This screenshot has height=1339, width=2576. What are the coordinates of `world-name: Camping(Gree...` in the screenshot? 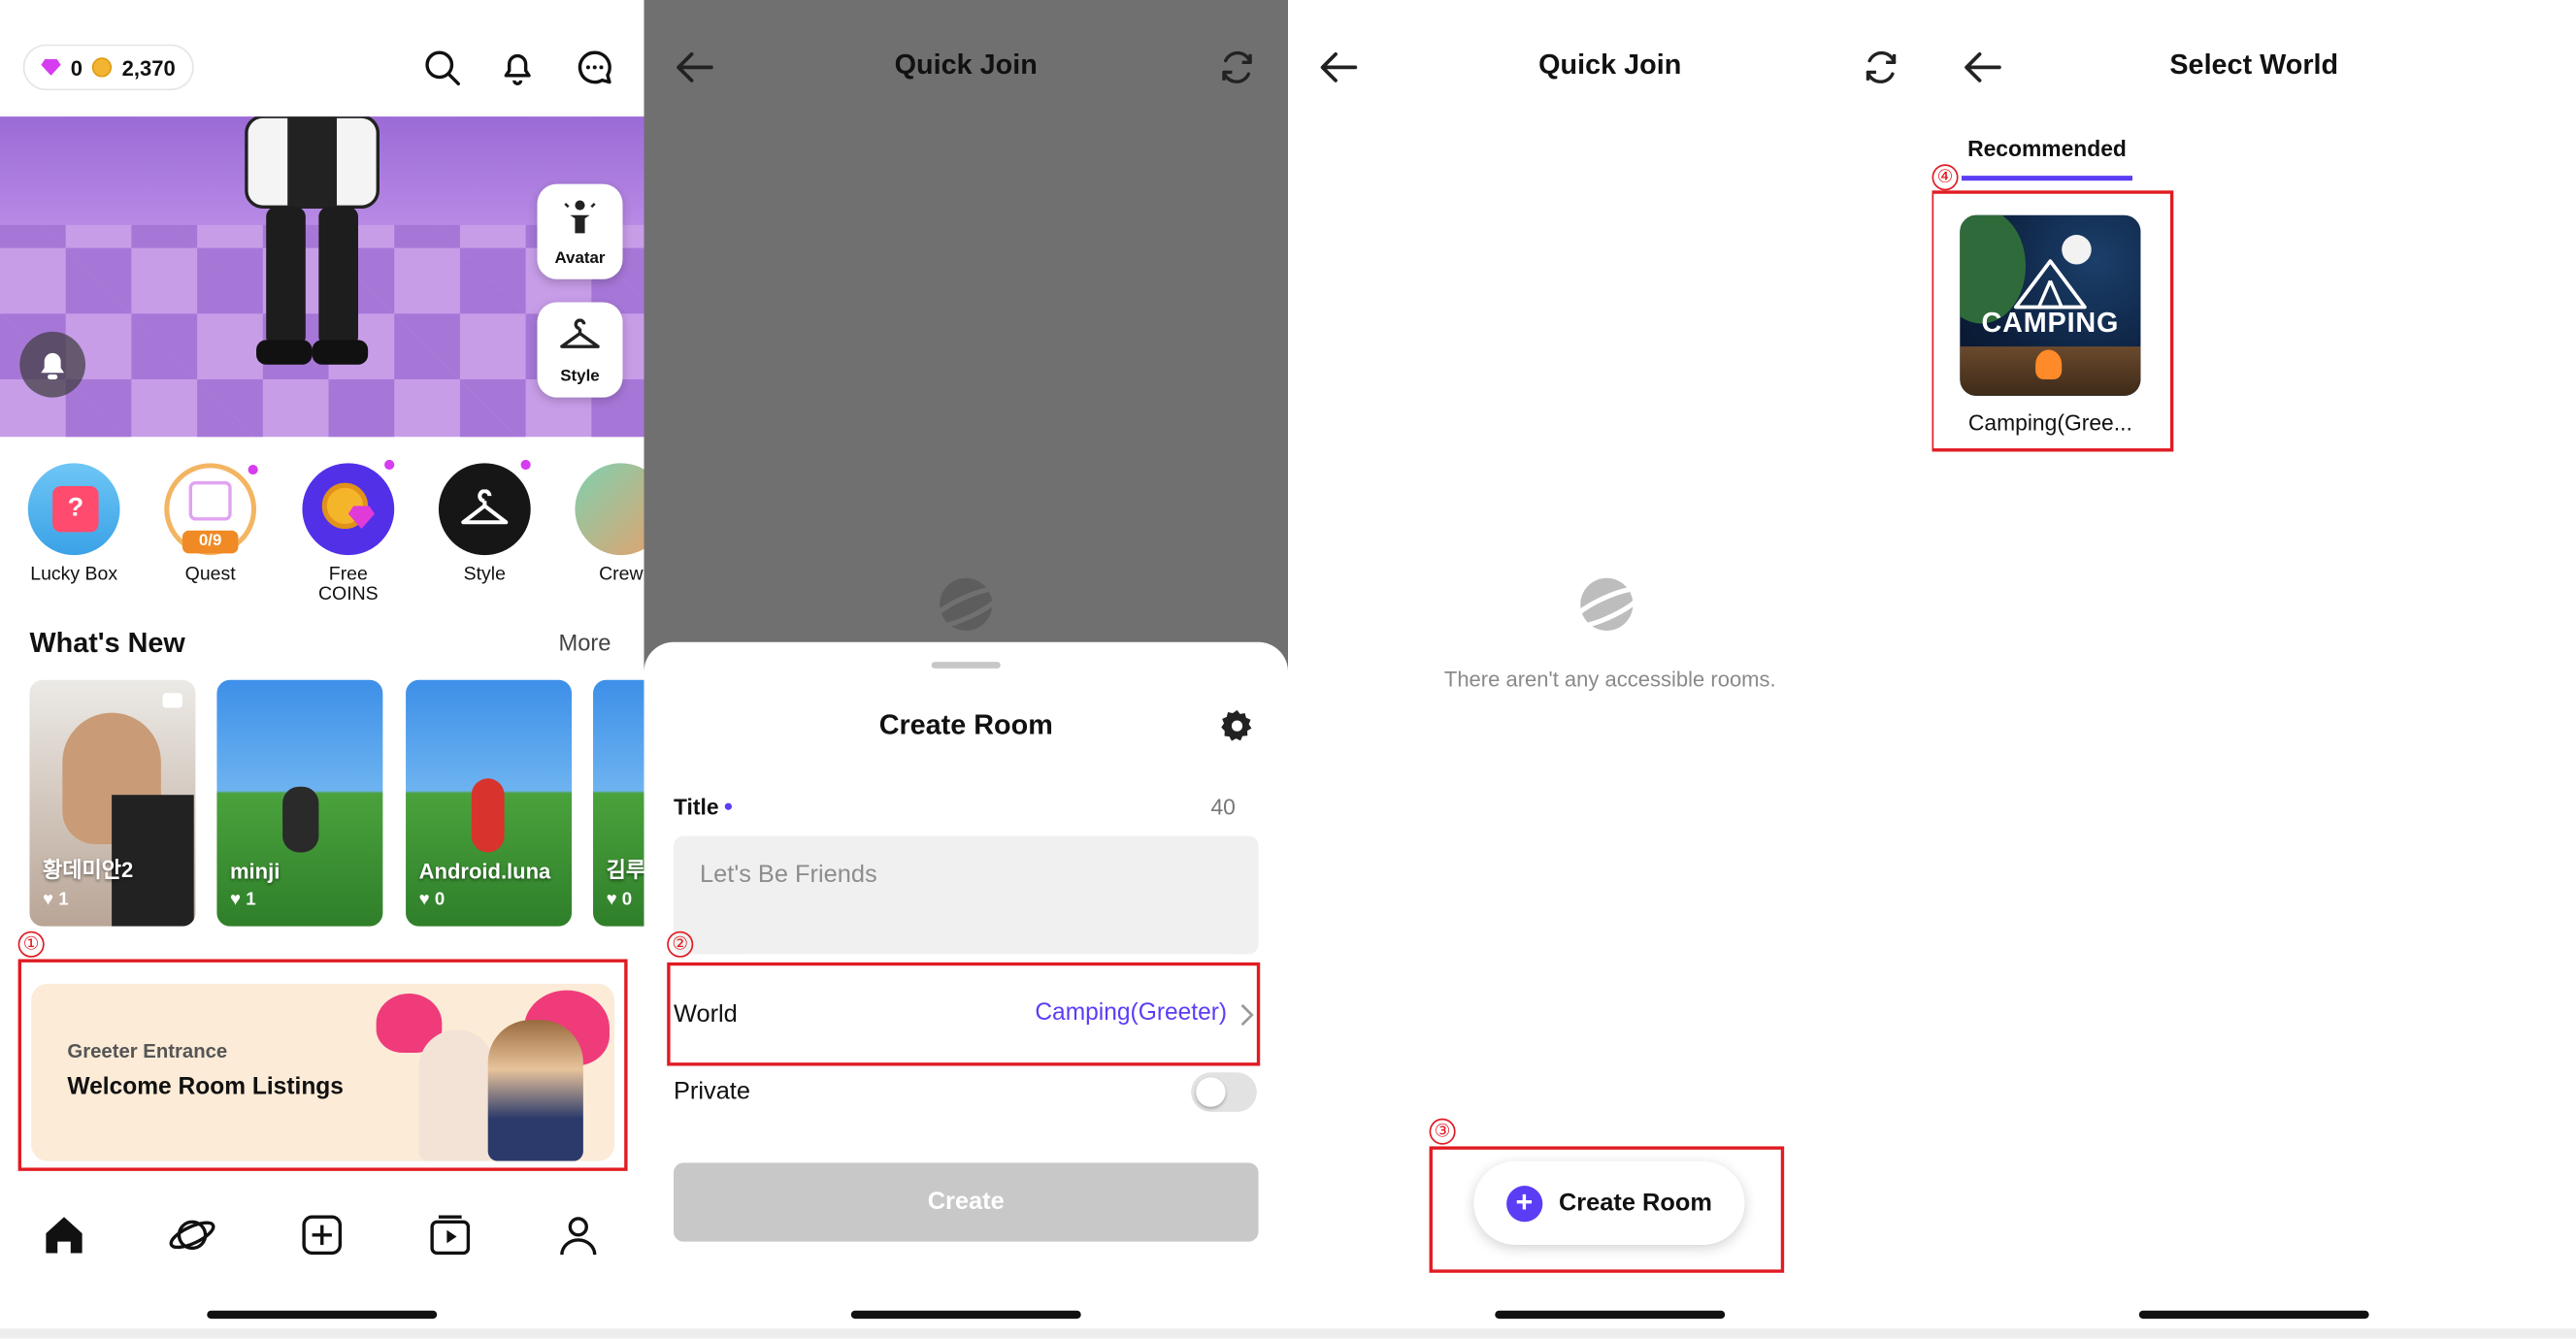 It's located at (2049, 423).